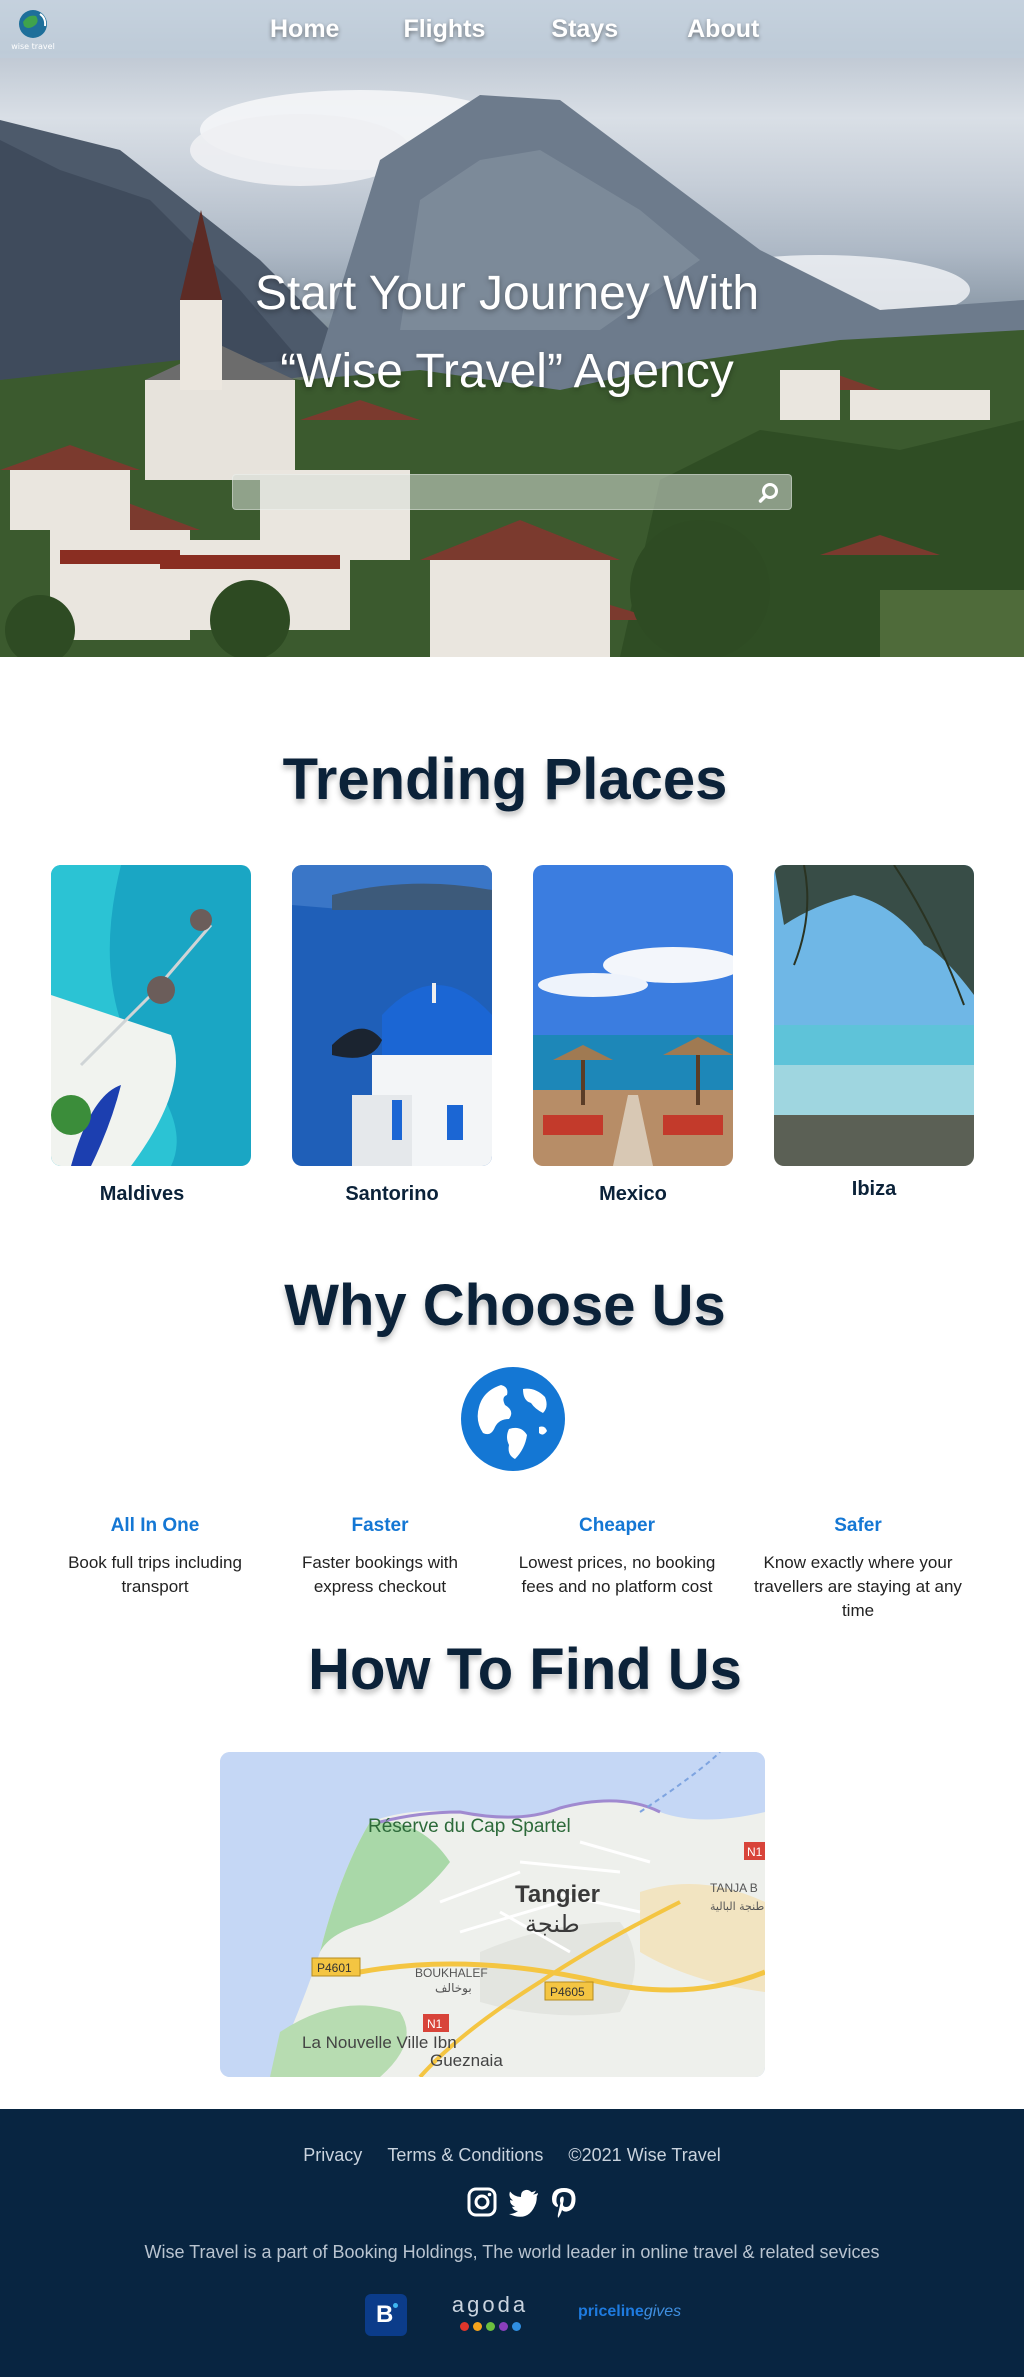  What do you see at coordinates (524, 2202) in the screenshot?
I see `twitter-icon` at bounding box center [524, 2202].